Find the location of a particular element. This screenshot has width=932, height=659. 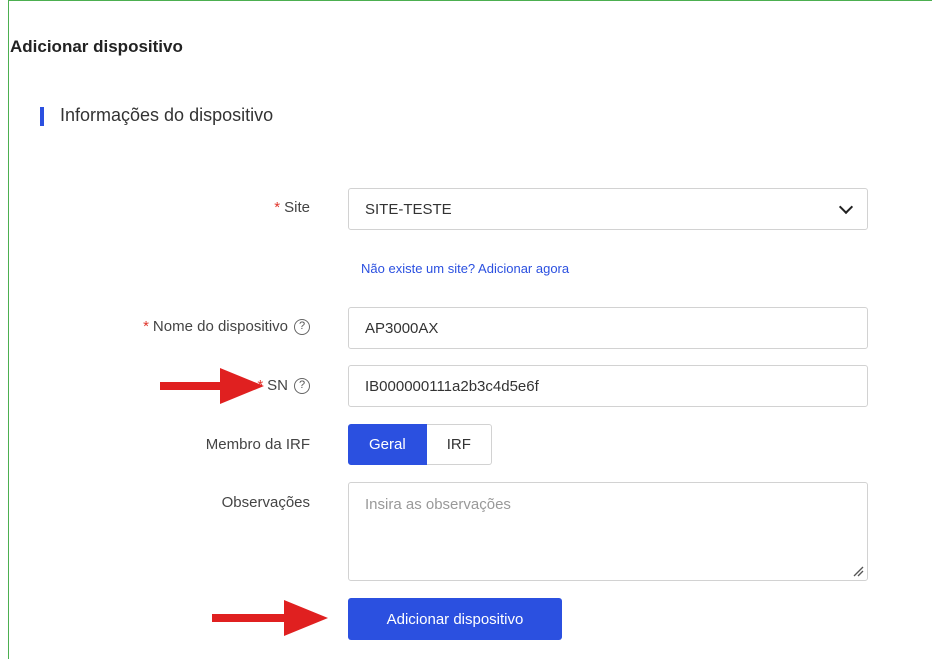

chevron-down-icon is located at coordinates (846, 206).